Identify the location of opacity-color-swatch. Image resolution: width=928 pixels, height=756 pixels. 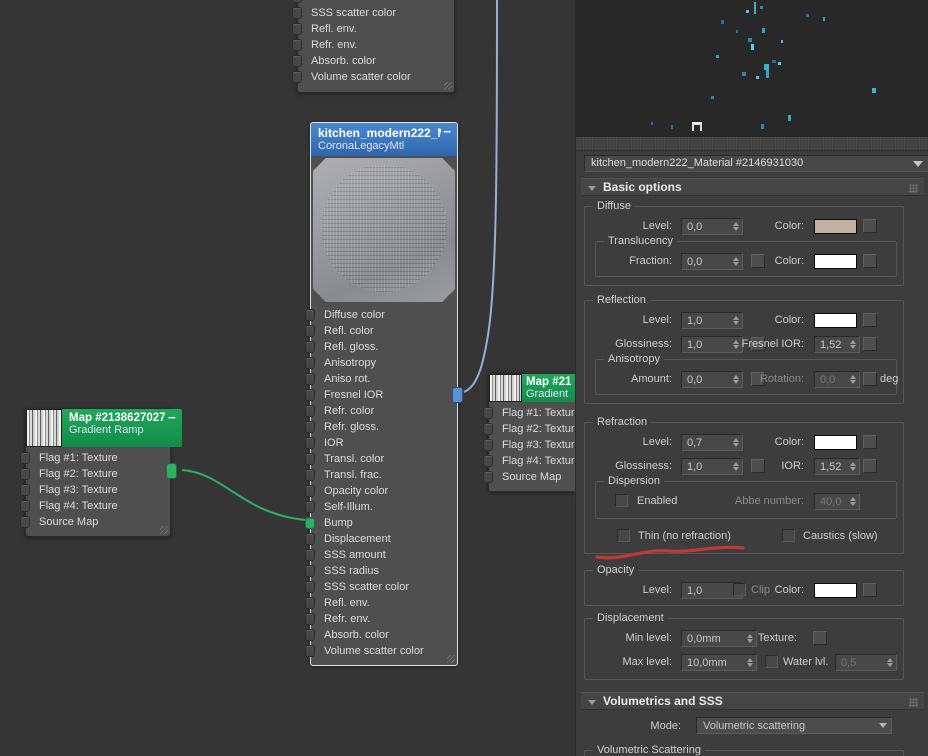
(835, 590).